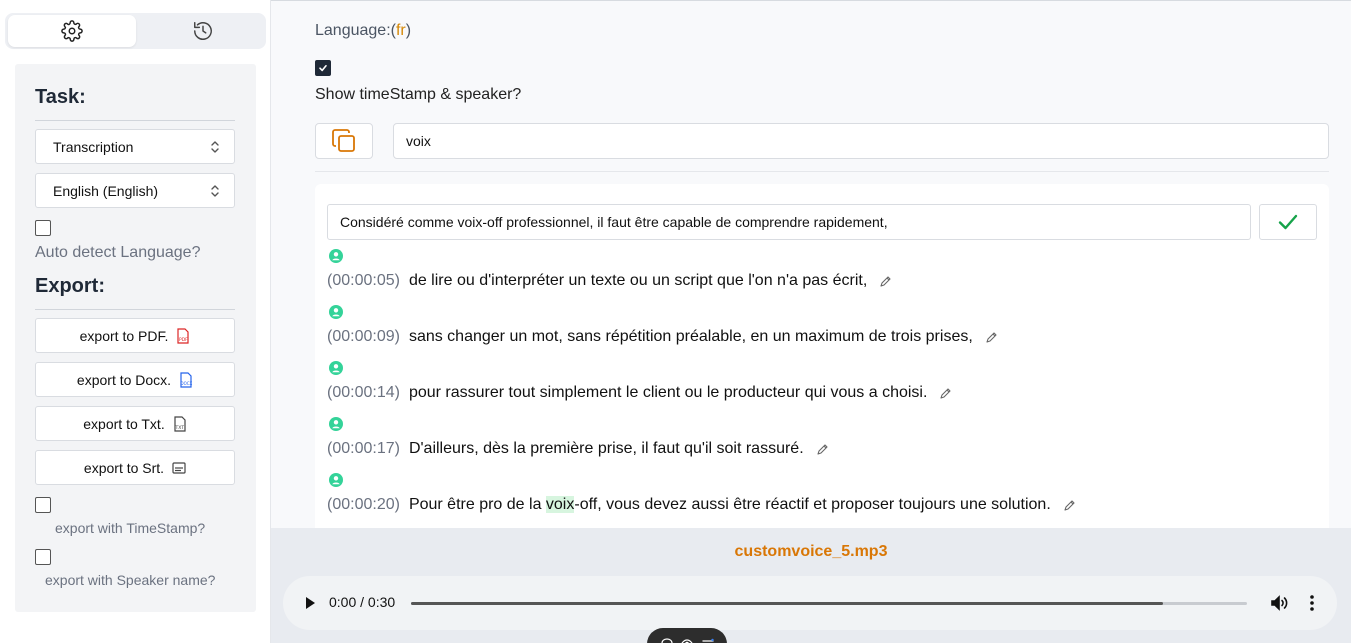 The height and width of the screenshot is (643, 1351). What do you see at coordinates (93, 146) in the screenshot?
I see `task-select-value: Transcription` at bounding box center [93, 146].